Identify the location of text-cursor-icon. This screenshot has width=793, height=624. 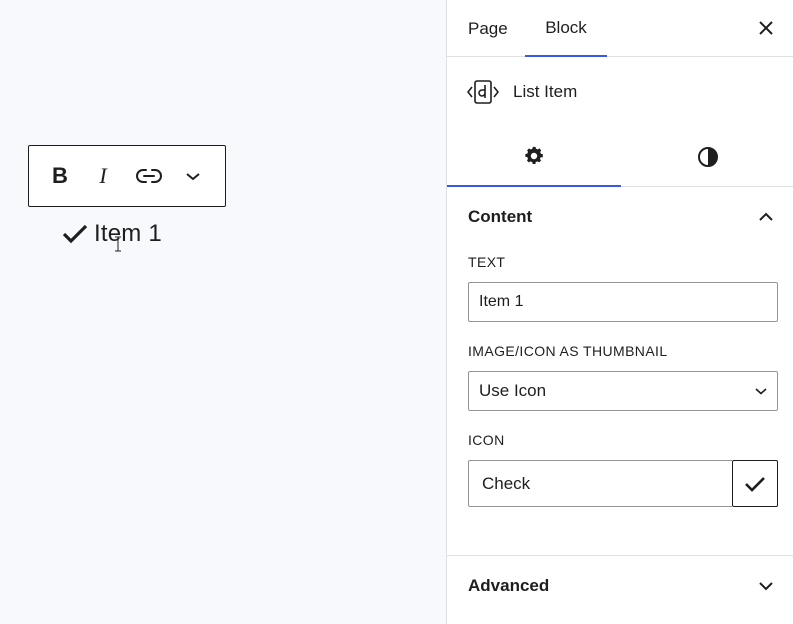
(118, 244).